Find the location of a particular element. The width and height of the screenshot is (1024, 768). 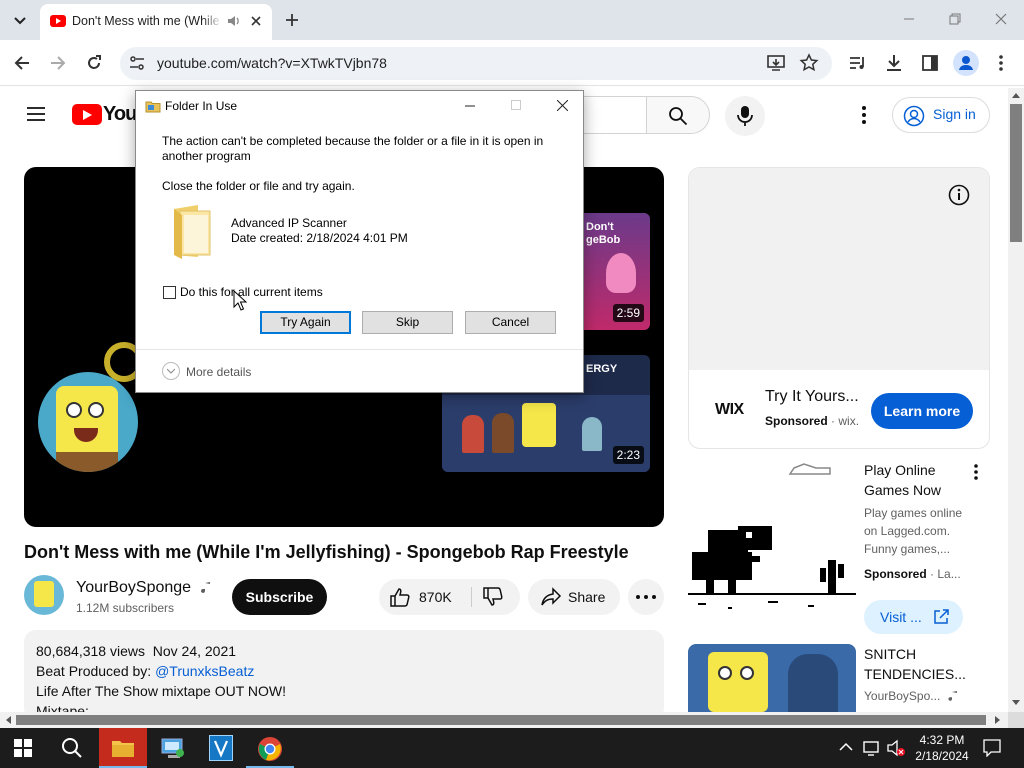

dialog-minimize-icon is located at coordinates (470, 106).